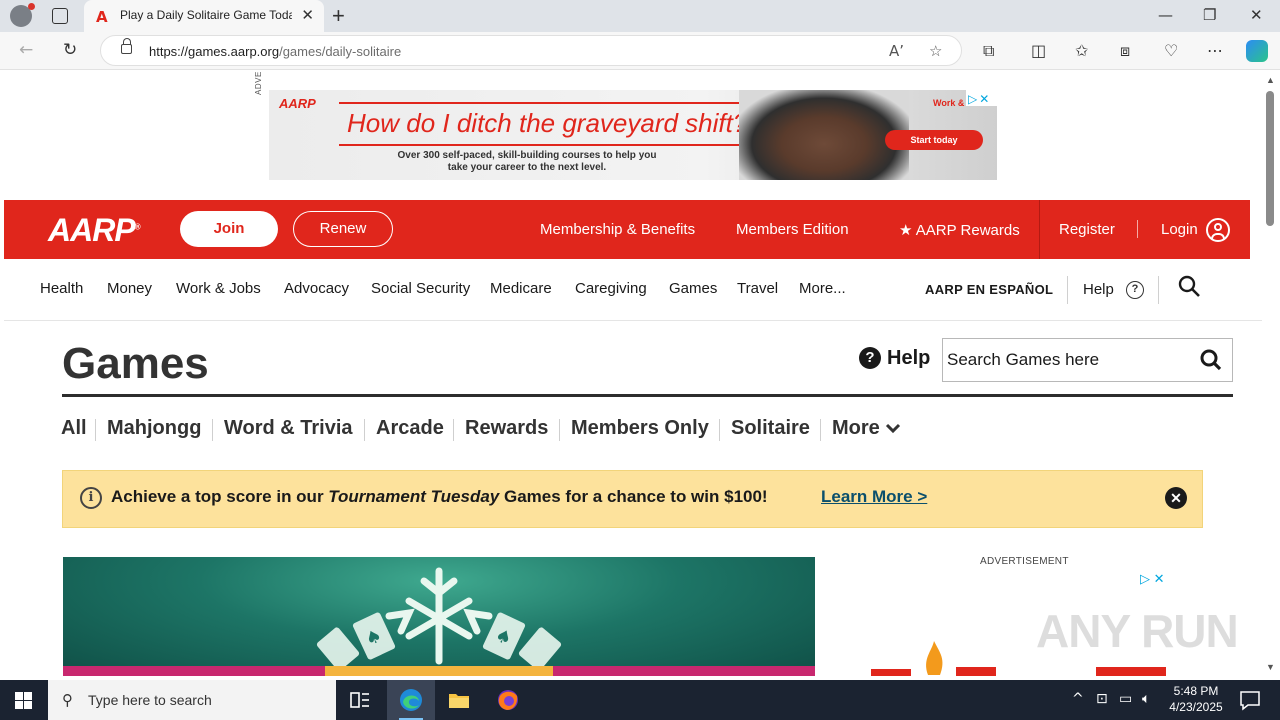 The image size is (1280, 720). Describe the element at coordinates (1209, 15) in the screenshot. I see `restore-icon: ❐` at that location.